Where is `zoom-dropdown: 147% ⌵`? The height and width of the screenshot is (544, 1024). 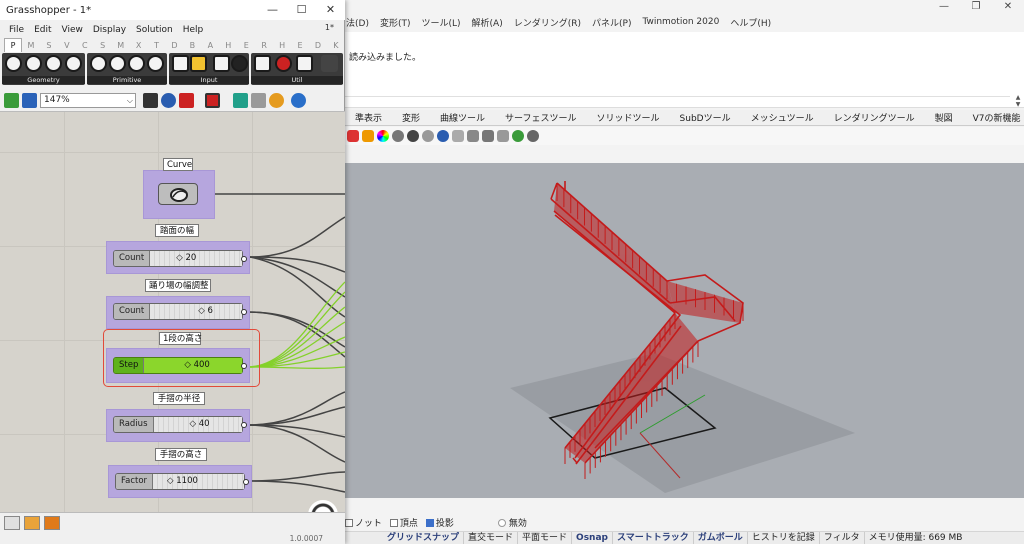
zoom-dropdown: 147% ⌵ is located at coordinates (88, 100).